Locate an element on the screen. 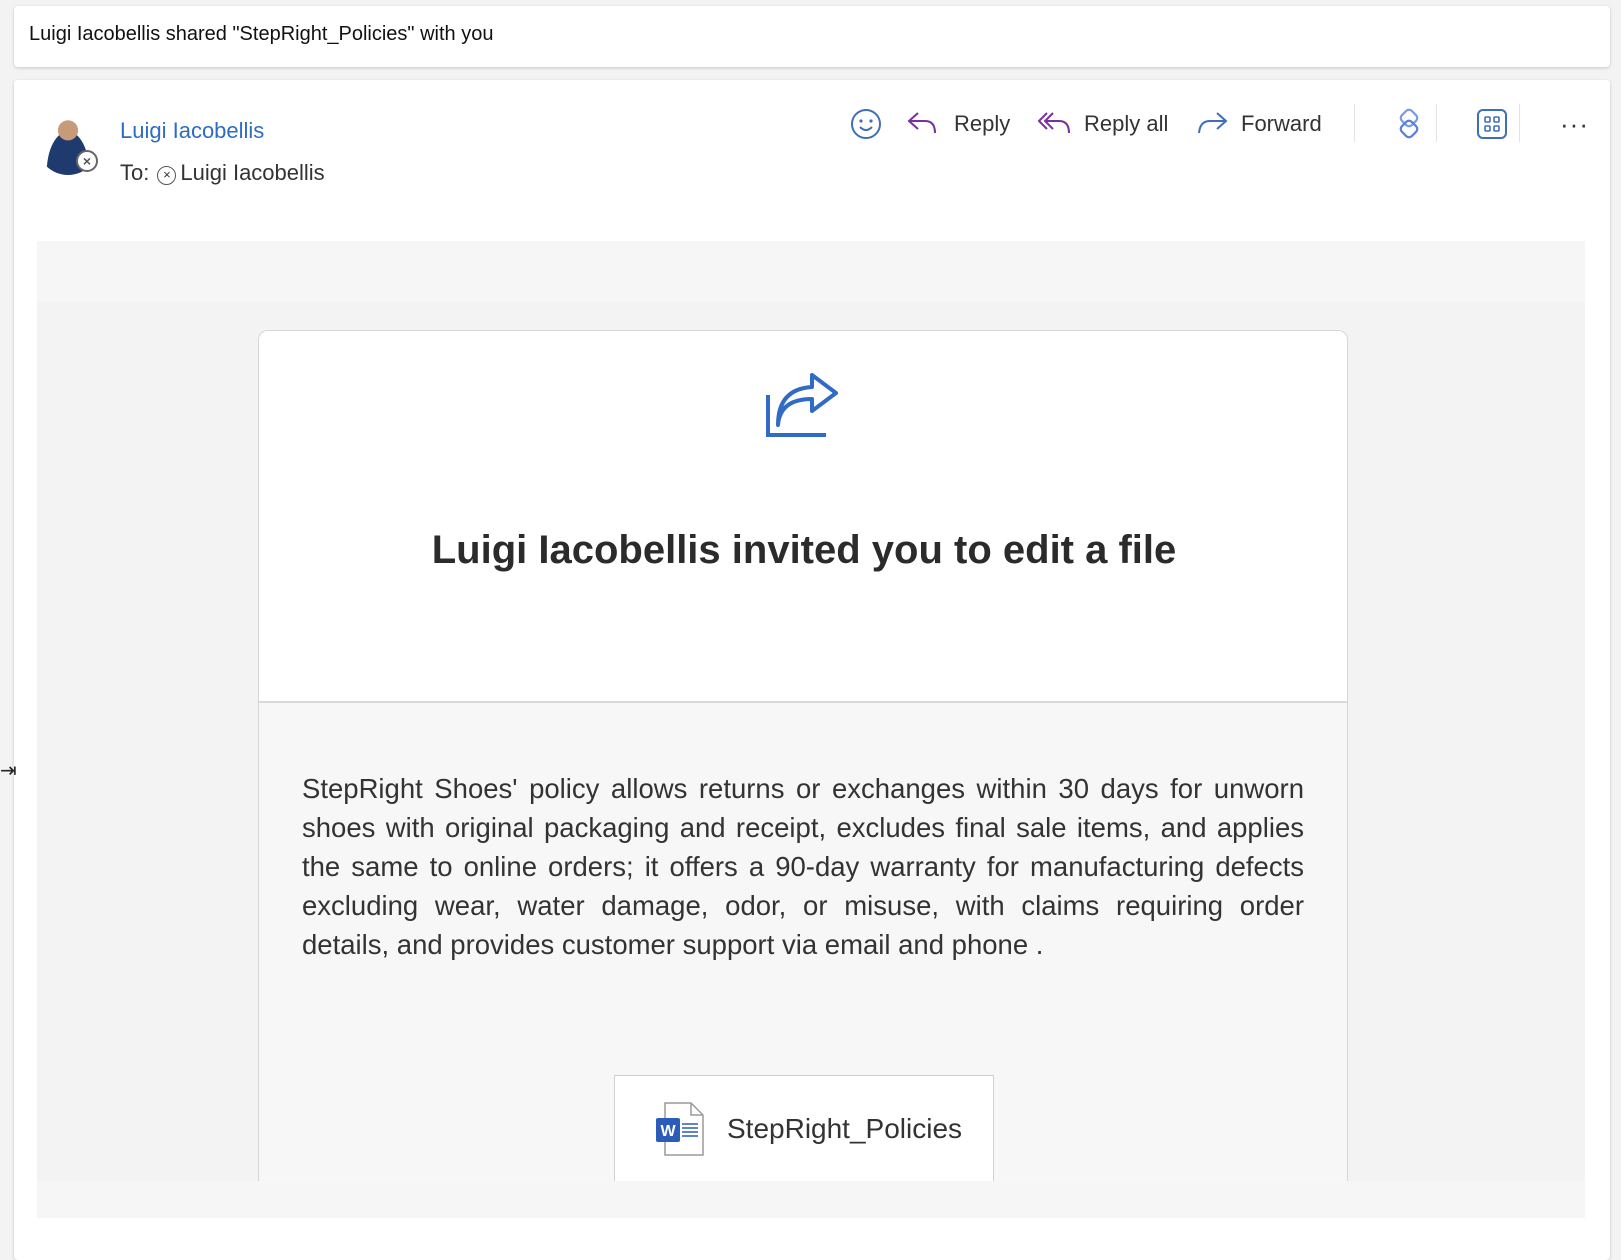  reply-icon is located at coordinates (921, 123).